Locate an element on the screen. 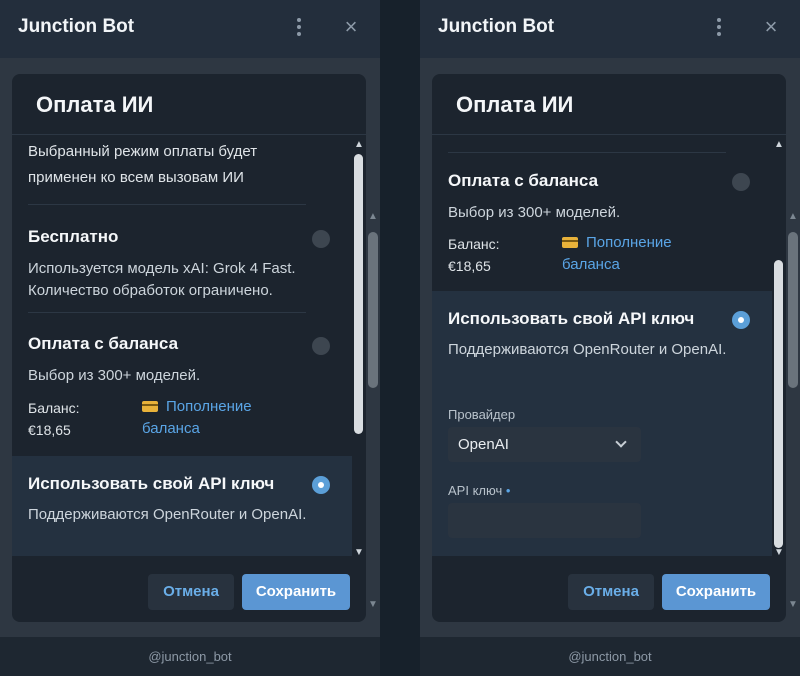 This screenshot has height=676, width=800. api-key-label: API ключ • is located at coordinates (479, 490).